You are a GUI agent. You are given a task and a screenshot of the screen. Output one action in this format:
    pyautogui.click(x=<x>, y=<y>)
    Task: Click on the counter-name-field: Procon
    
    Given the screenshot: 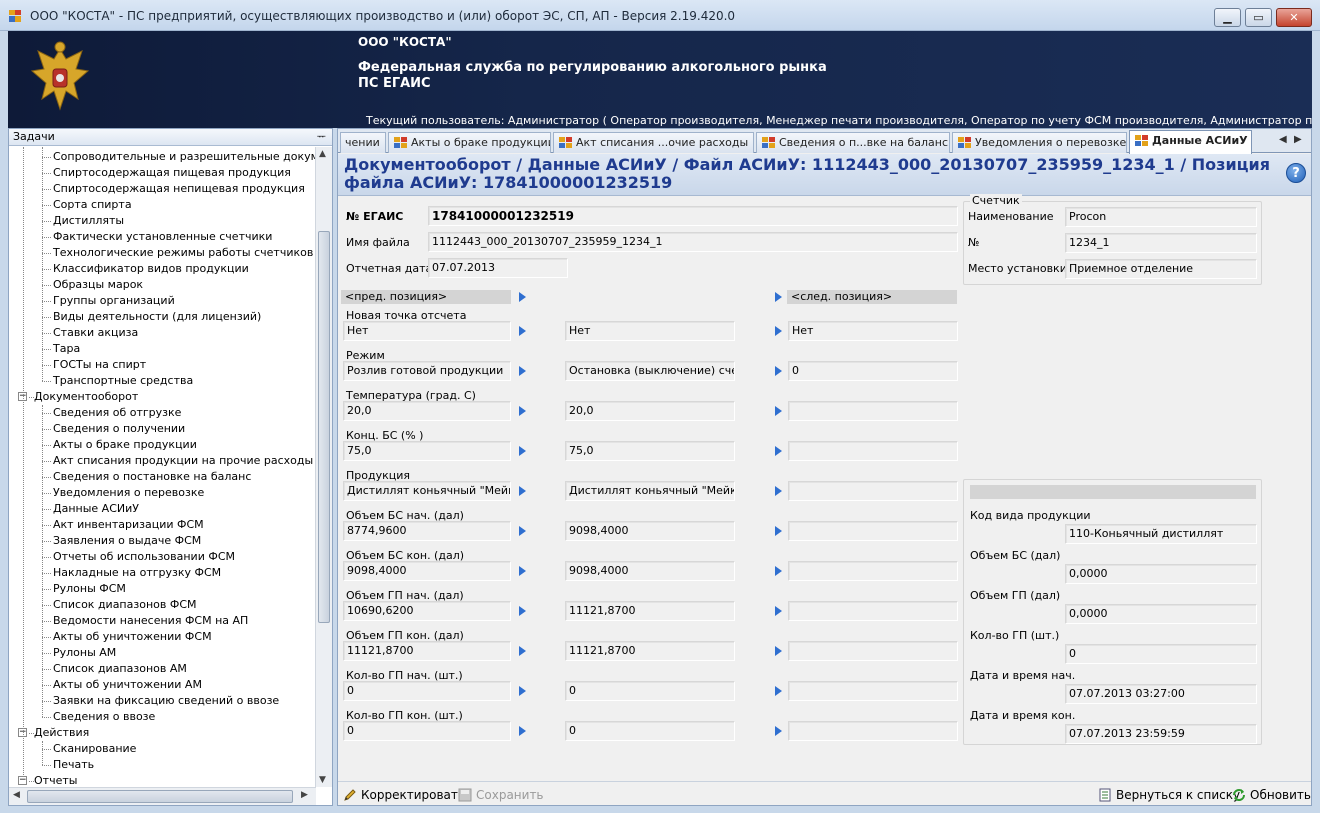 What is the action you would take?
    pyautogui.click(x=1161, y=217)
    